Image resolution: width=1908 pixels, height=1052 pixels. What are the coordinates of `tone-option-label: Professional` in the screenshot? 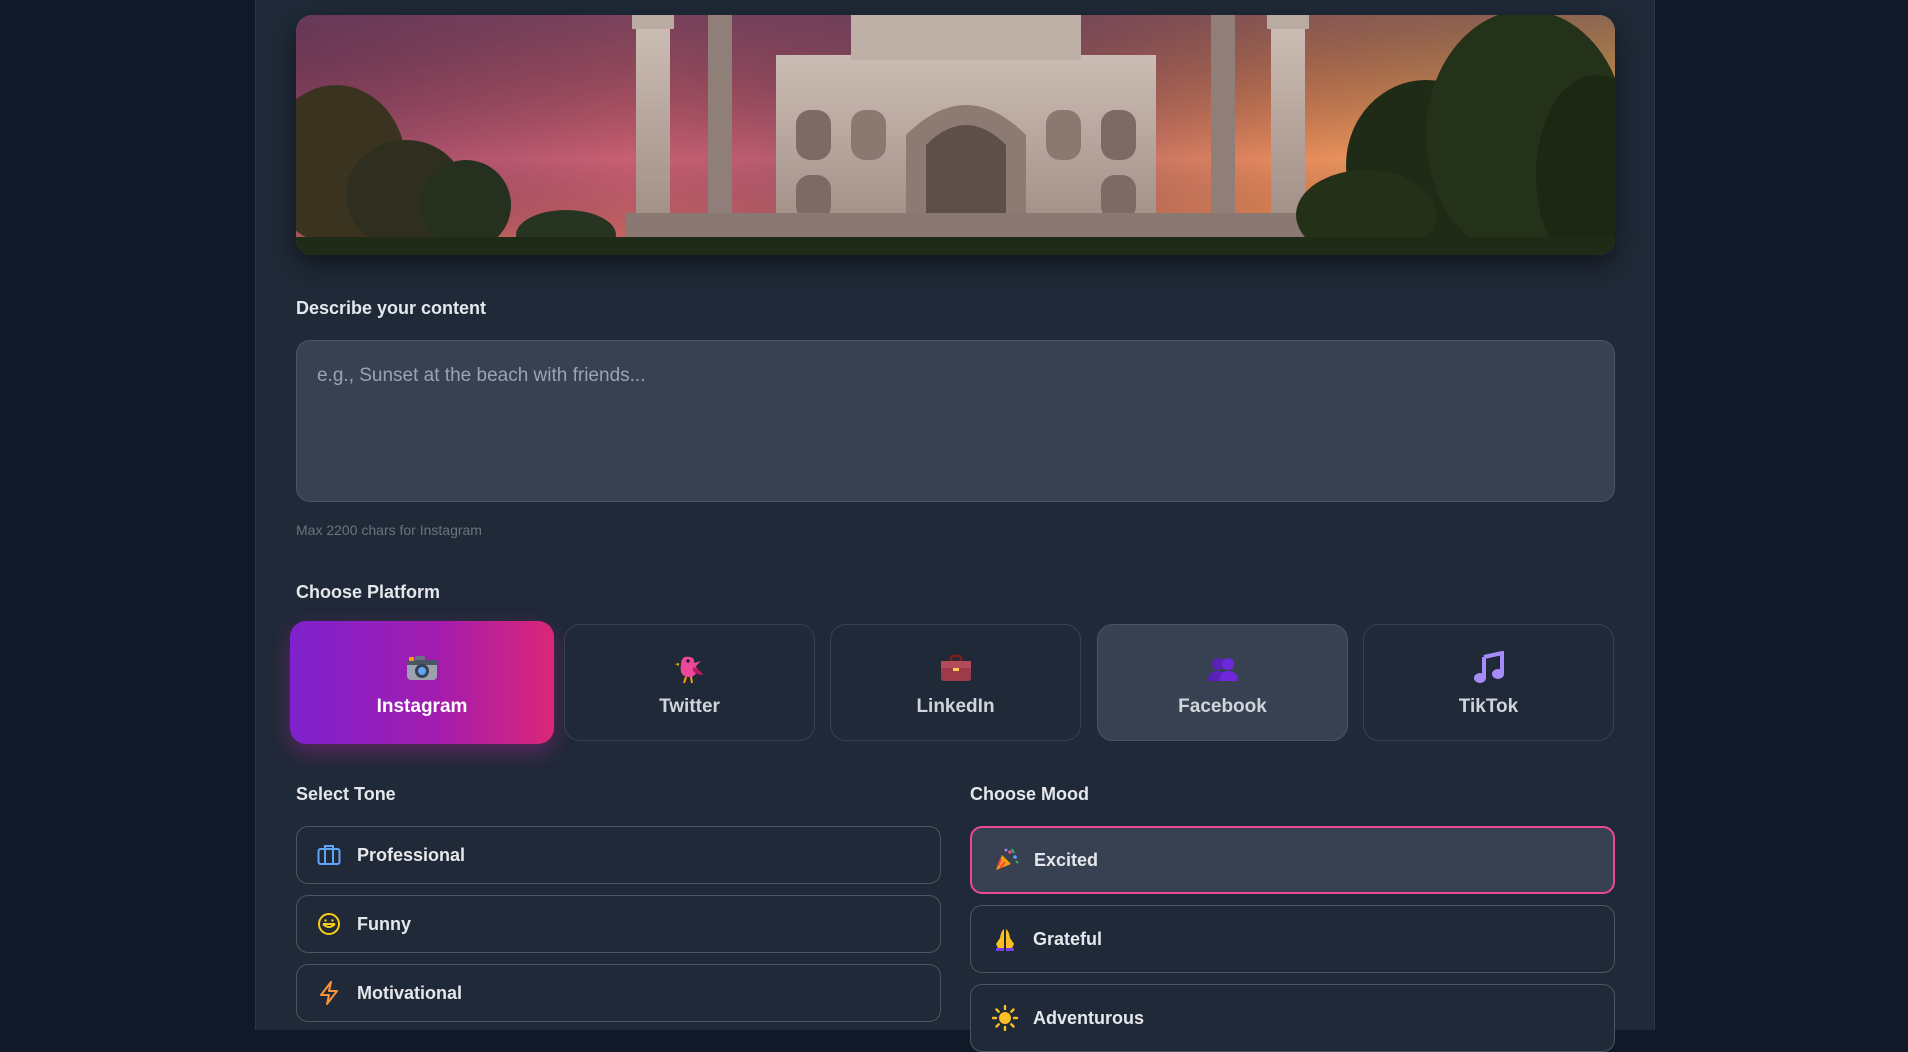 It's located at (411, 855).